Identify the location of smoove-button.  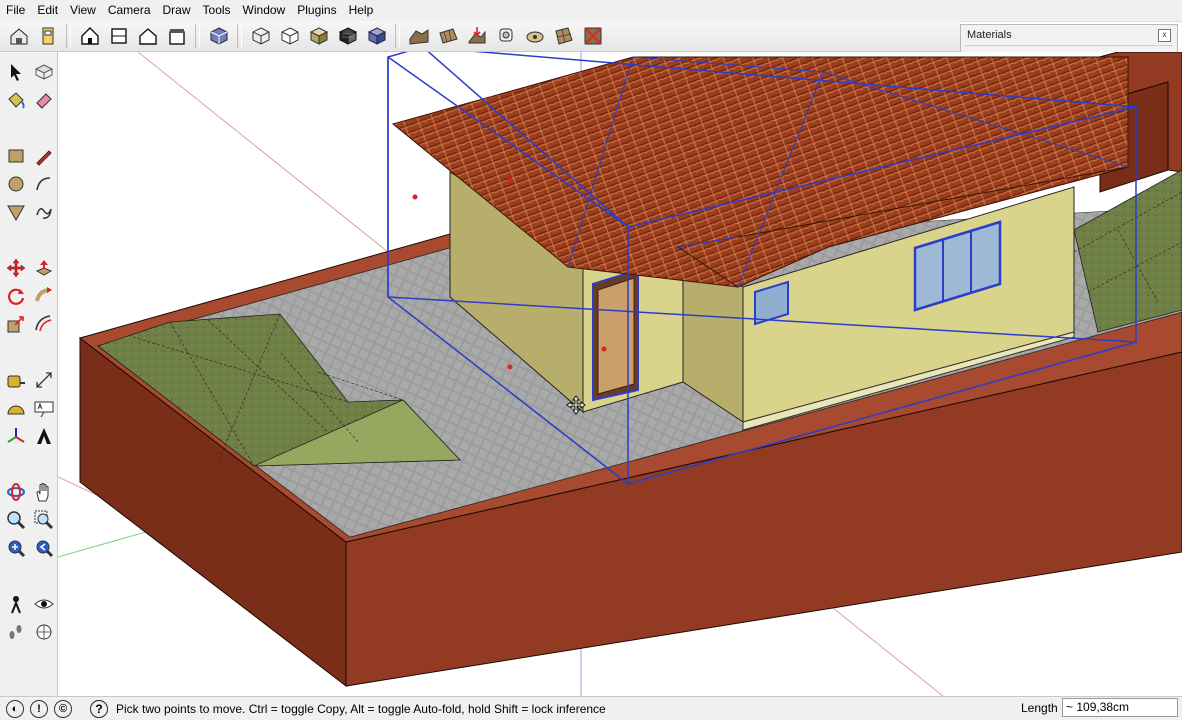
(477, 36).